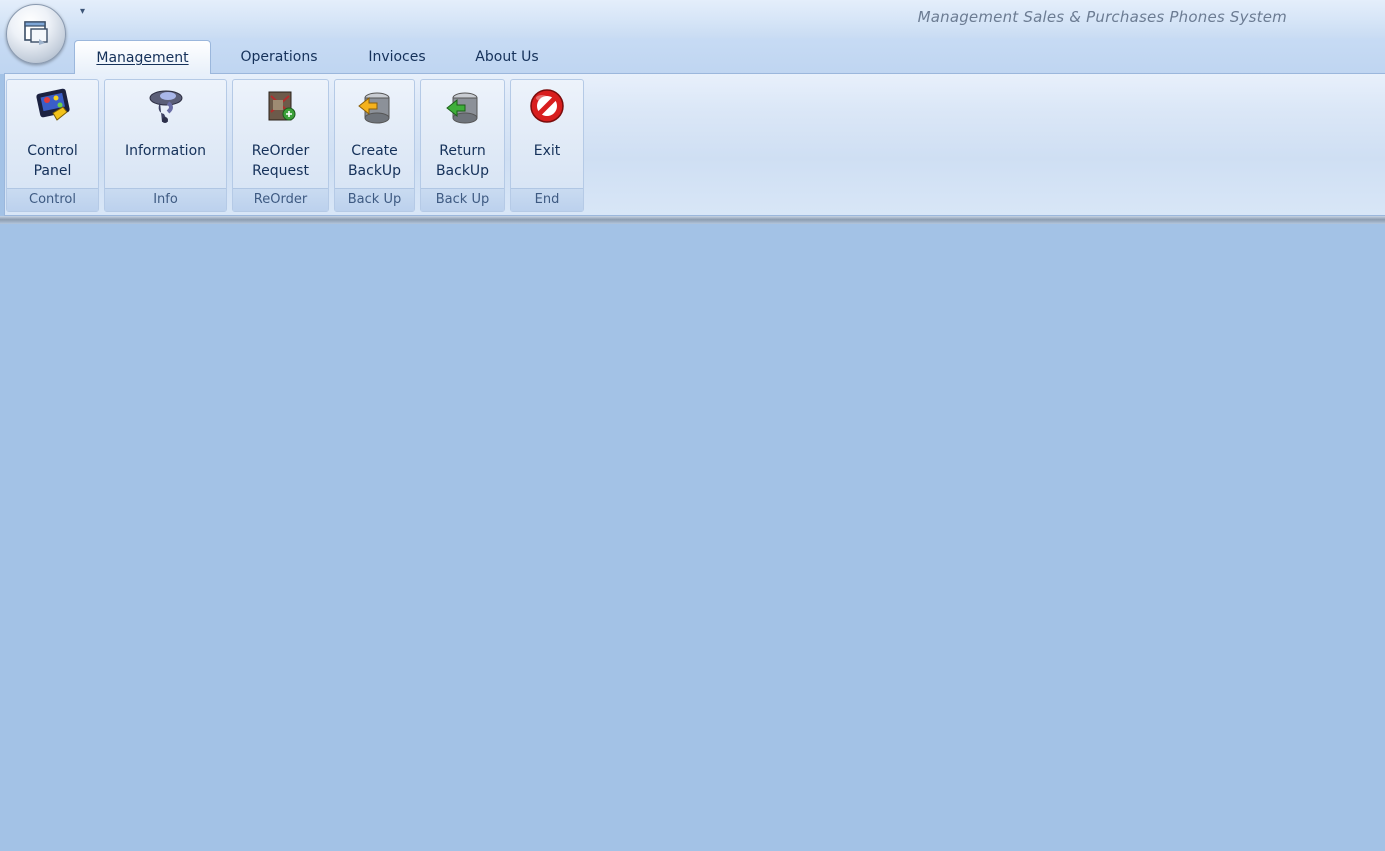  I want to click on ribbon-group-end: Exit End, so click(547, 145).